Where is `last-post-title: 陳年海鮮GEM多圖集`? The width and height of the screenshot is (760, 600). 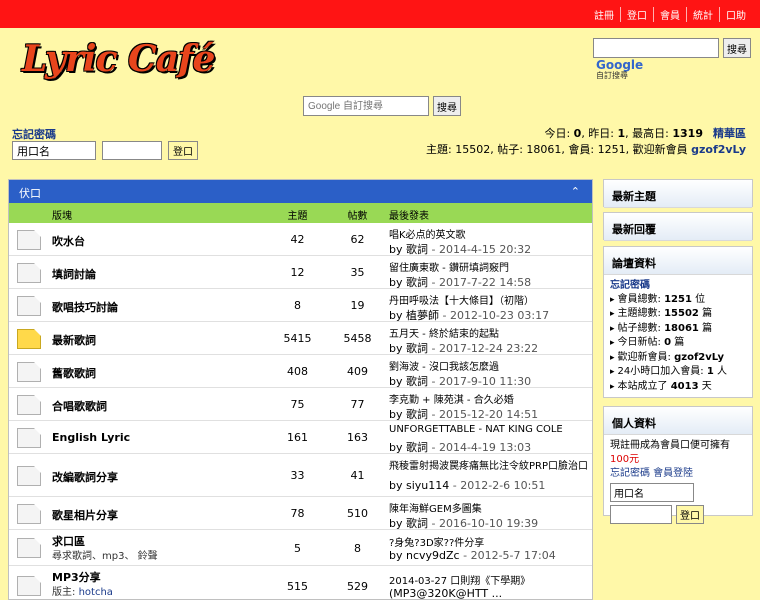
last-post-title: 陳年海鮮GEM多圖集 is located at coordinates (435, 507).